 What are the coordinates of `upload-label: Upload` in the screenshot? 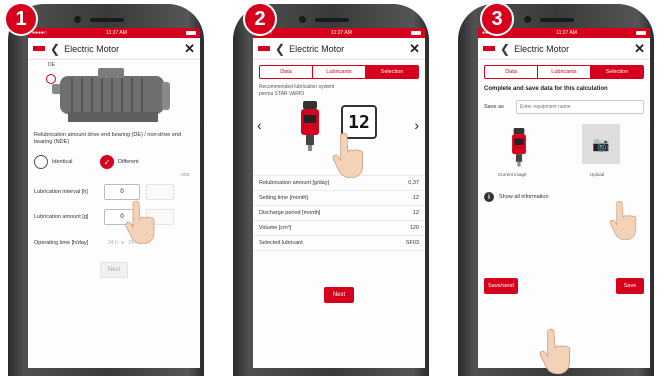 It's located at (597, 174).